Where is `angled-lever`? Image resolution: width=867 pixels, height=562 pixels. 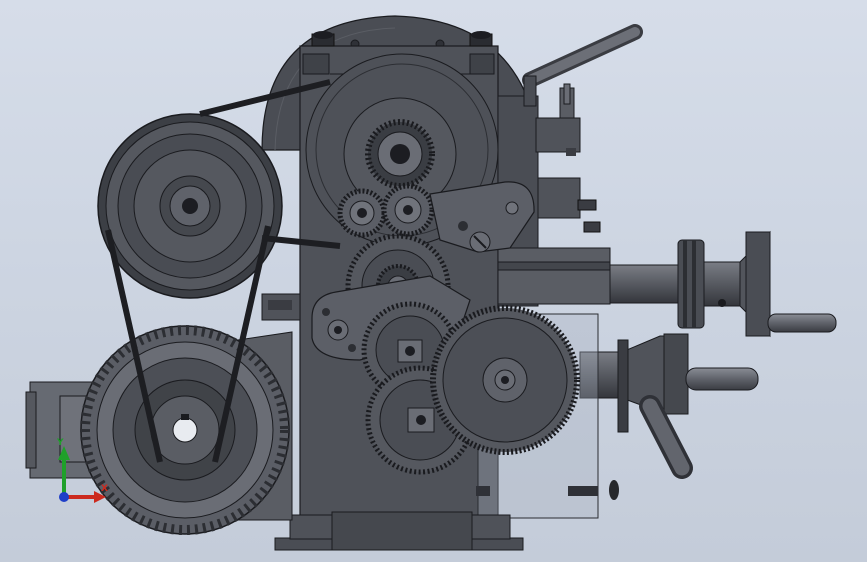 angled-lever is located at coordinates (666, 437).